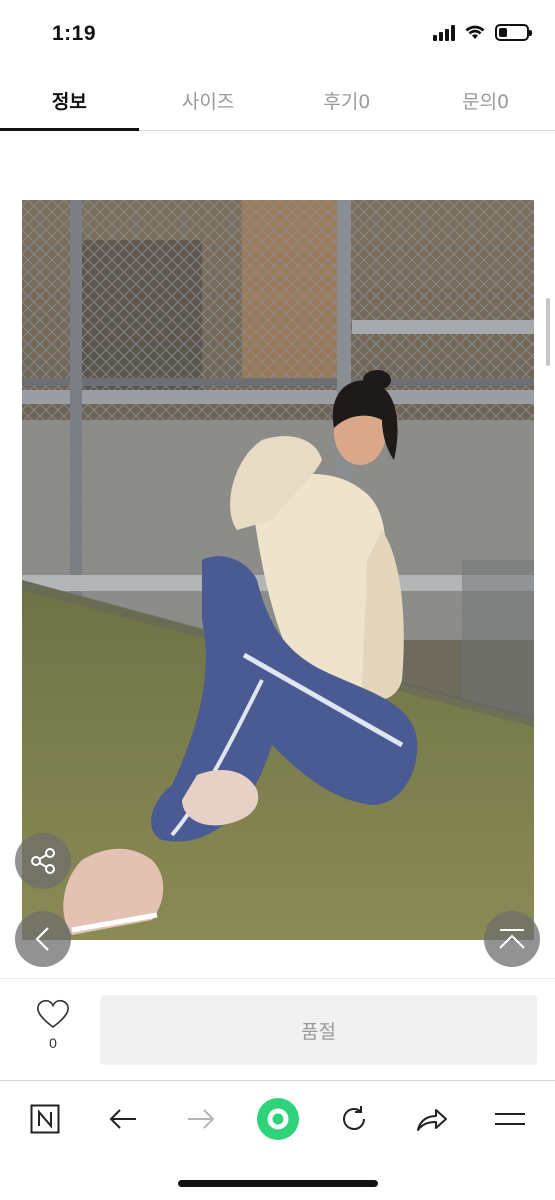 The height and width of the screenshot is (1200, 555). I want to click on battery-level, so click(503, 32).